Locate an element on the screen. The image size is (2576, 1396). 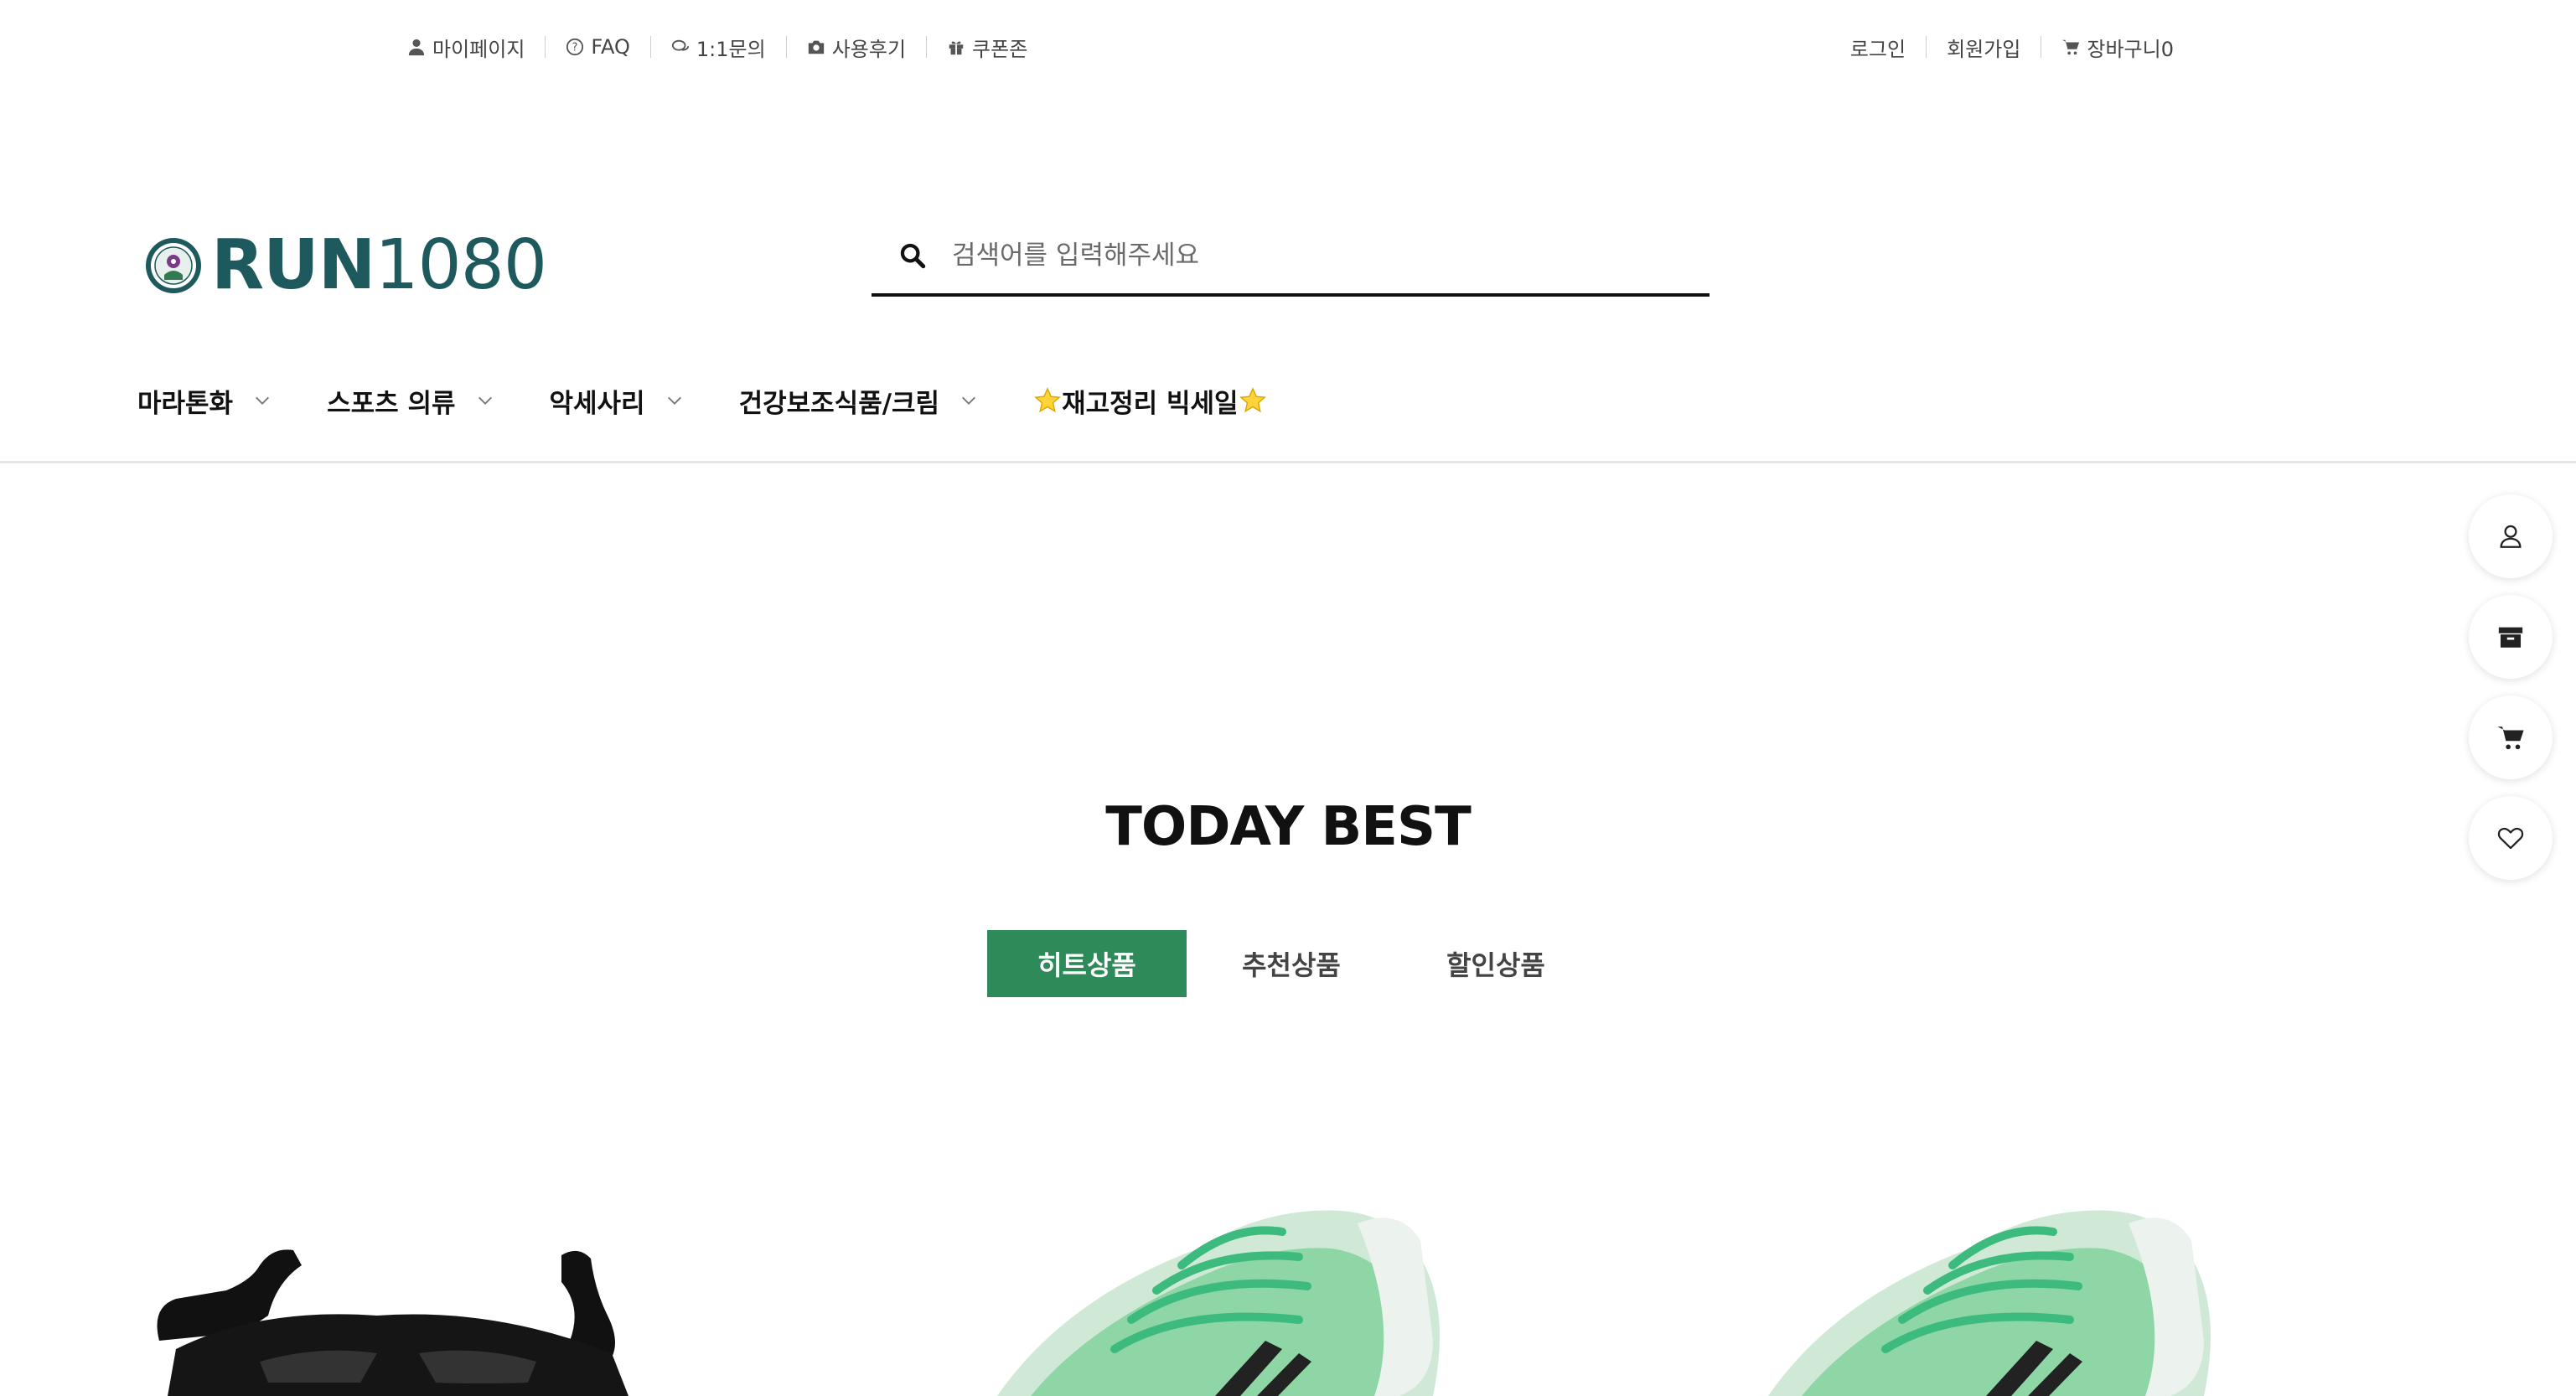
nav-item-accessories: 악세사리 is located at coordinates (617, 401).